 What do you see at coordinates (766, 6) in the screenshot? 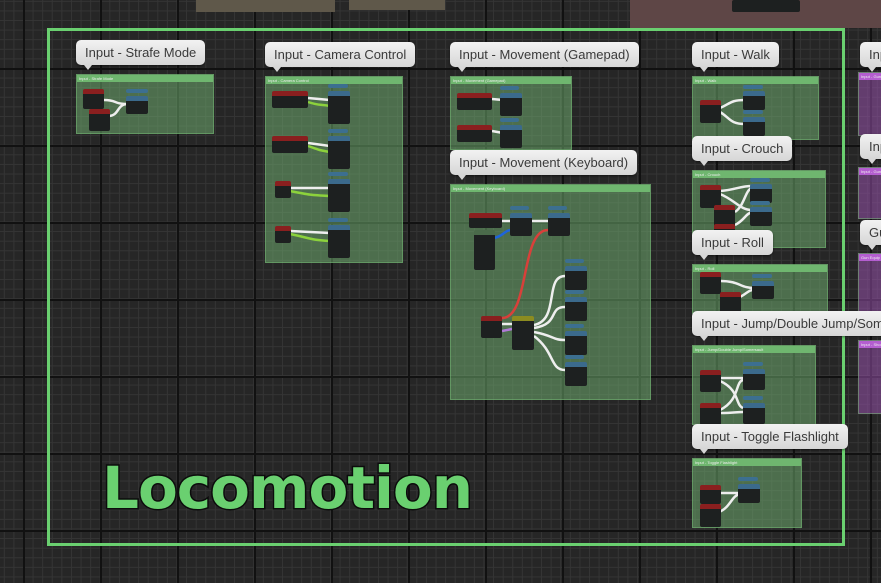
I see `offscreen-node` at bounding box center [766, 6].